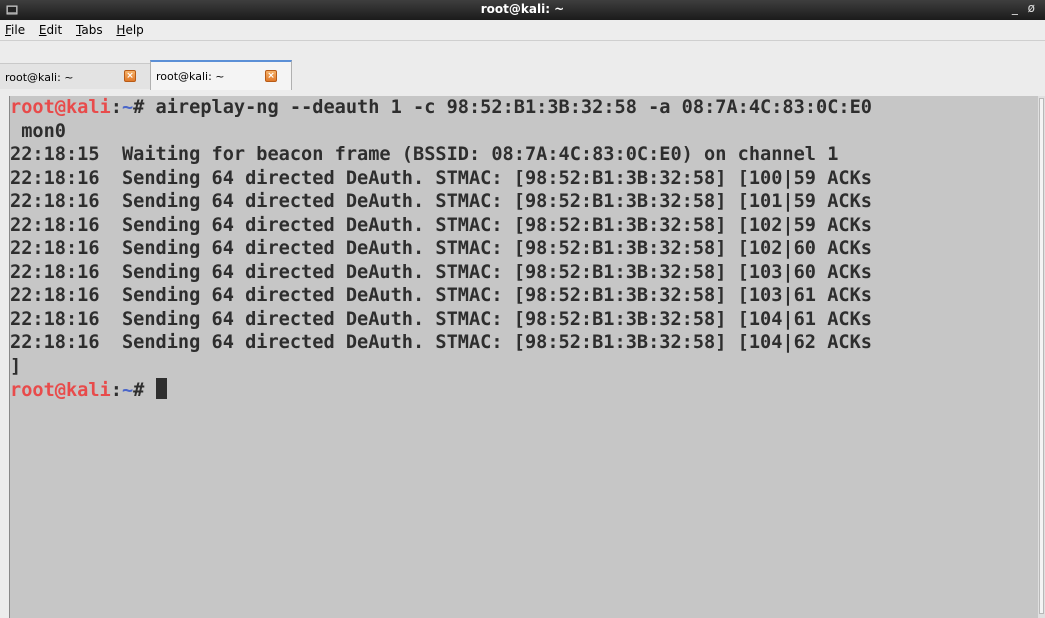 This screenshot has height=618, width=1045. Describe the element at coordinates (50, 28) in the screenshot. I see `menu-edit: Edit` at that location.